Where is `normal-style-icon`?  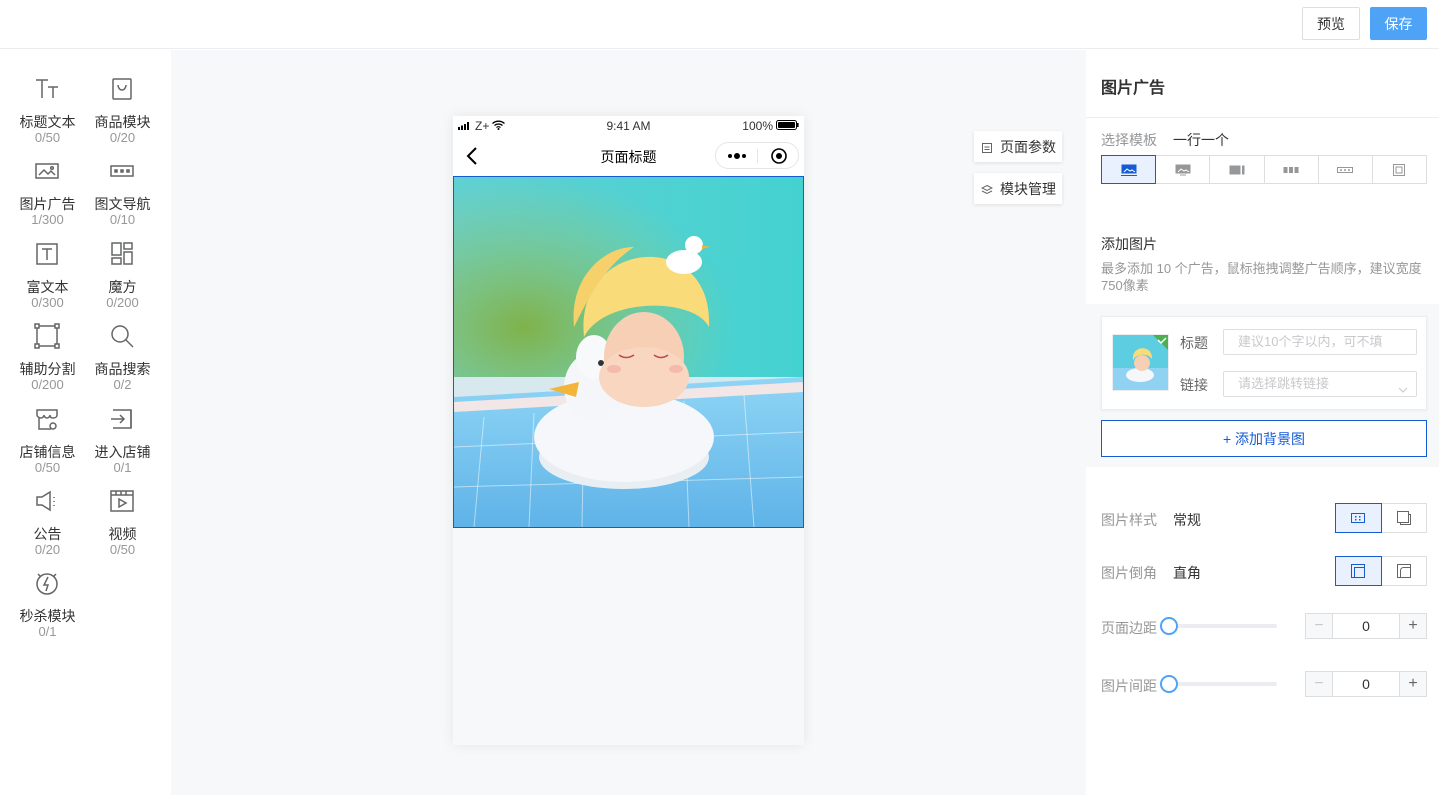
normal-style-icon is located at coordinates (1358, 518).